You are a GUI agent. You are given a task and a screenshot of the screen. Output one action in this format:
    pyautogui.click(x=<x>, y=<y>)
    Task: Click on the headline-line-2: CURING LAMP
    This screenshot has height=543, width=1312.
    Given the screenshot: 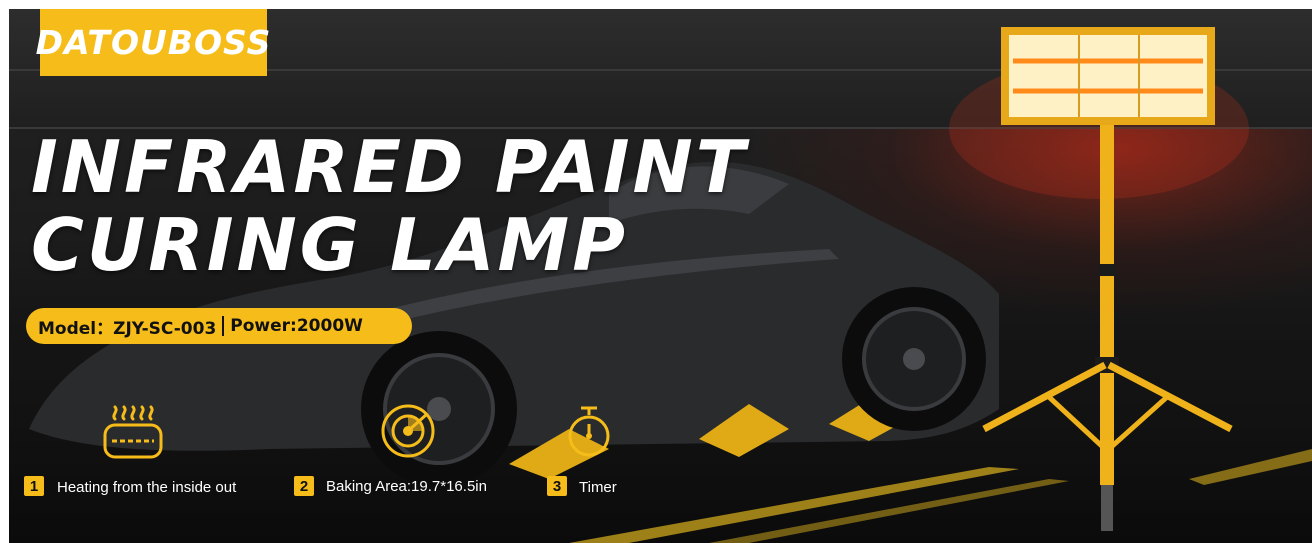 What is the action you would take?
    pyautogui.click(x=329, y=245)
    